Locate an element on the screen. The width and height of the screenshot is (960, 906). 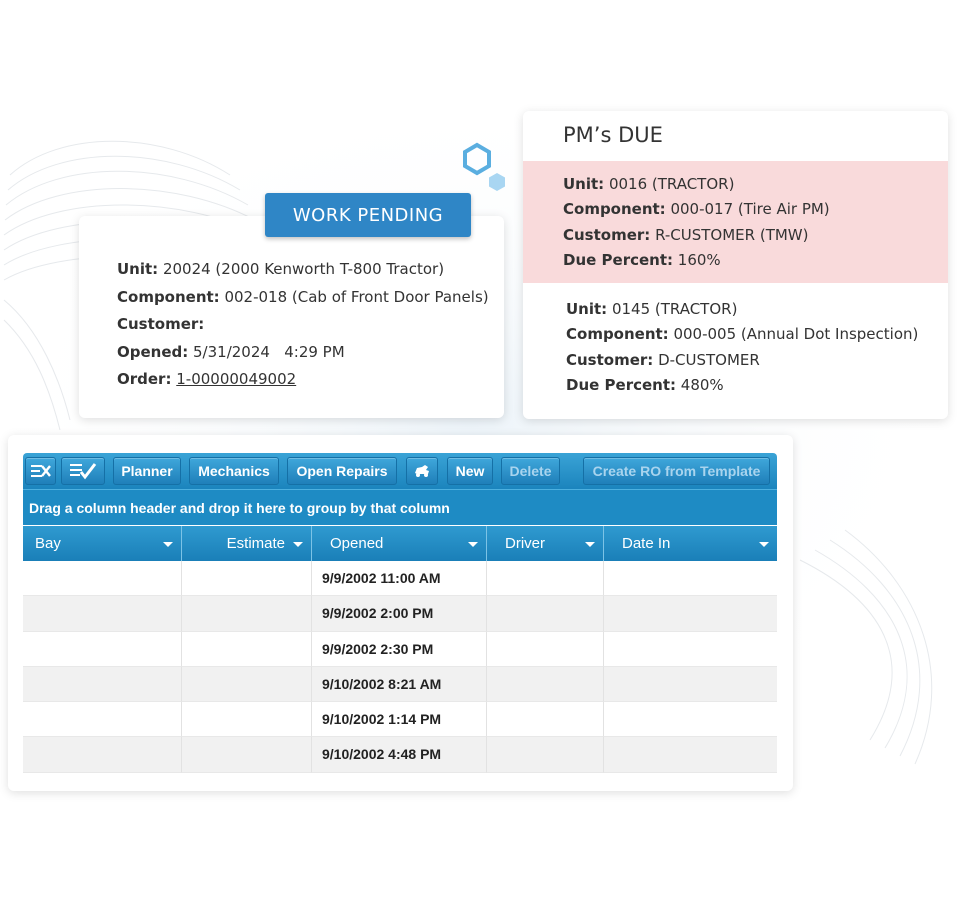
column-header-label: Date In is located at coordinates (646, 543).